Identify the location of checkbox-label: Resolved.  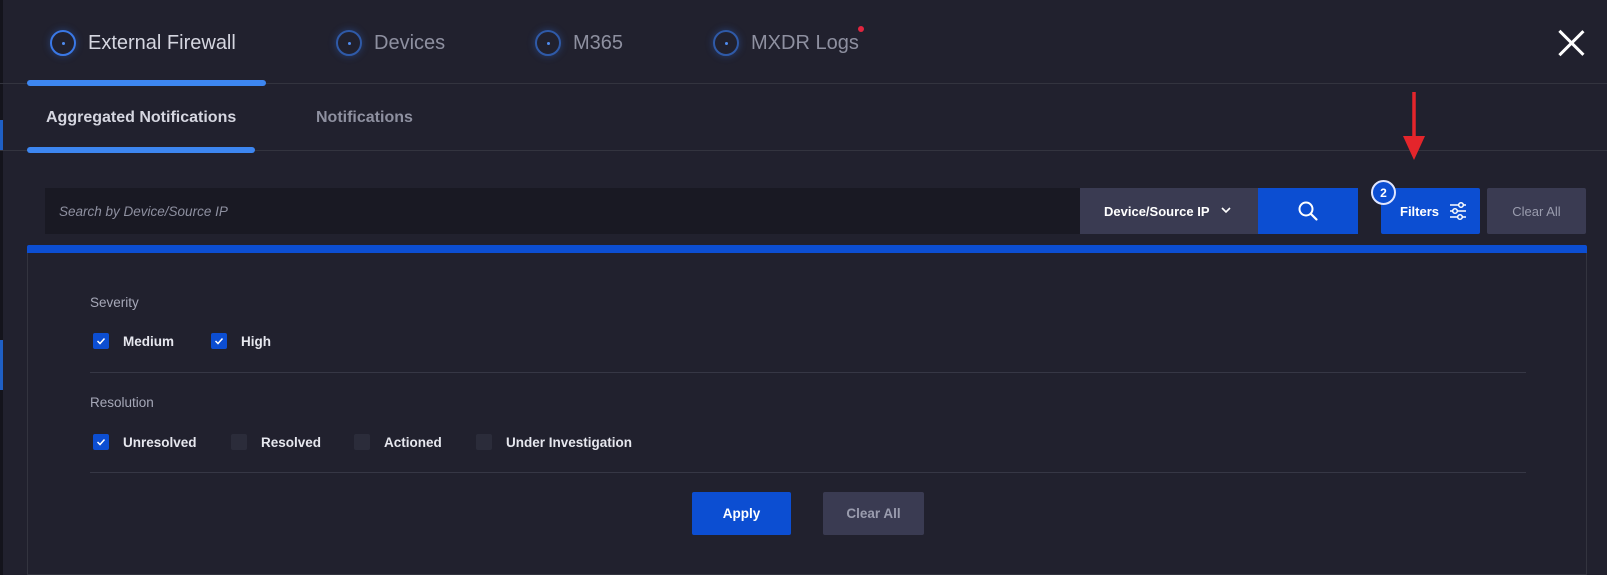
(291, 442).